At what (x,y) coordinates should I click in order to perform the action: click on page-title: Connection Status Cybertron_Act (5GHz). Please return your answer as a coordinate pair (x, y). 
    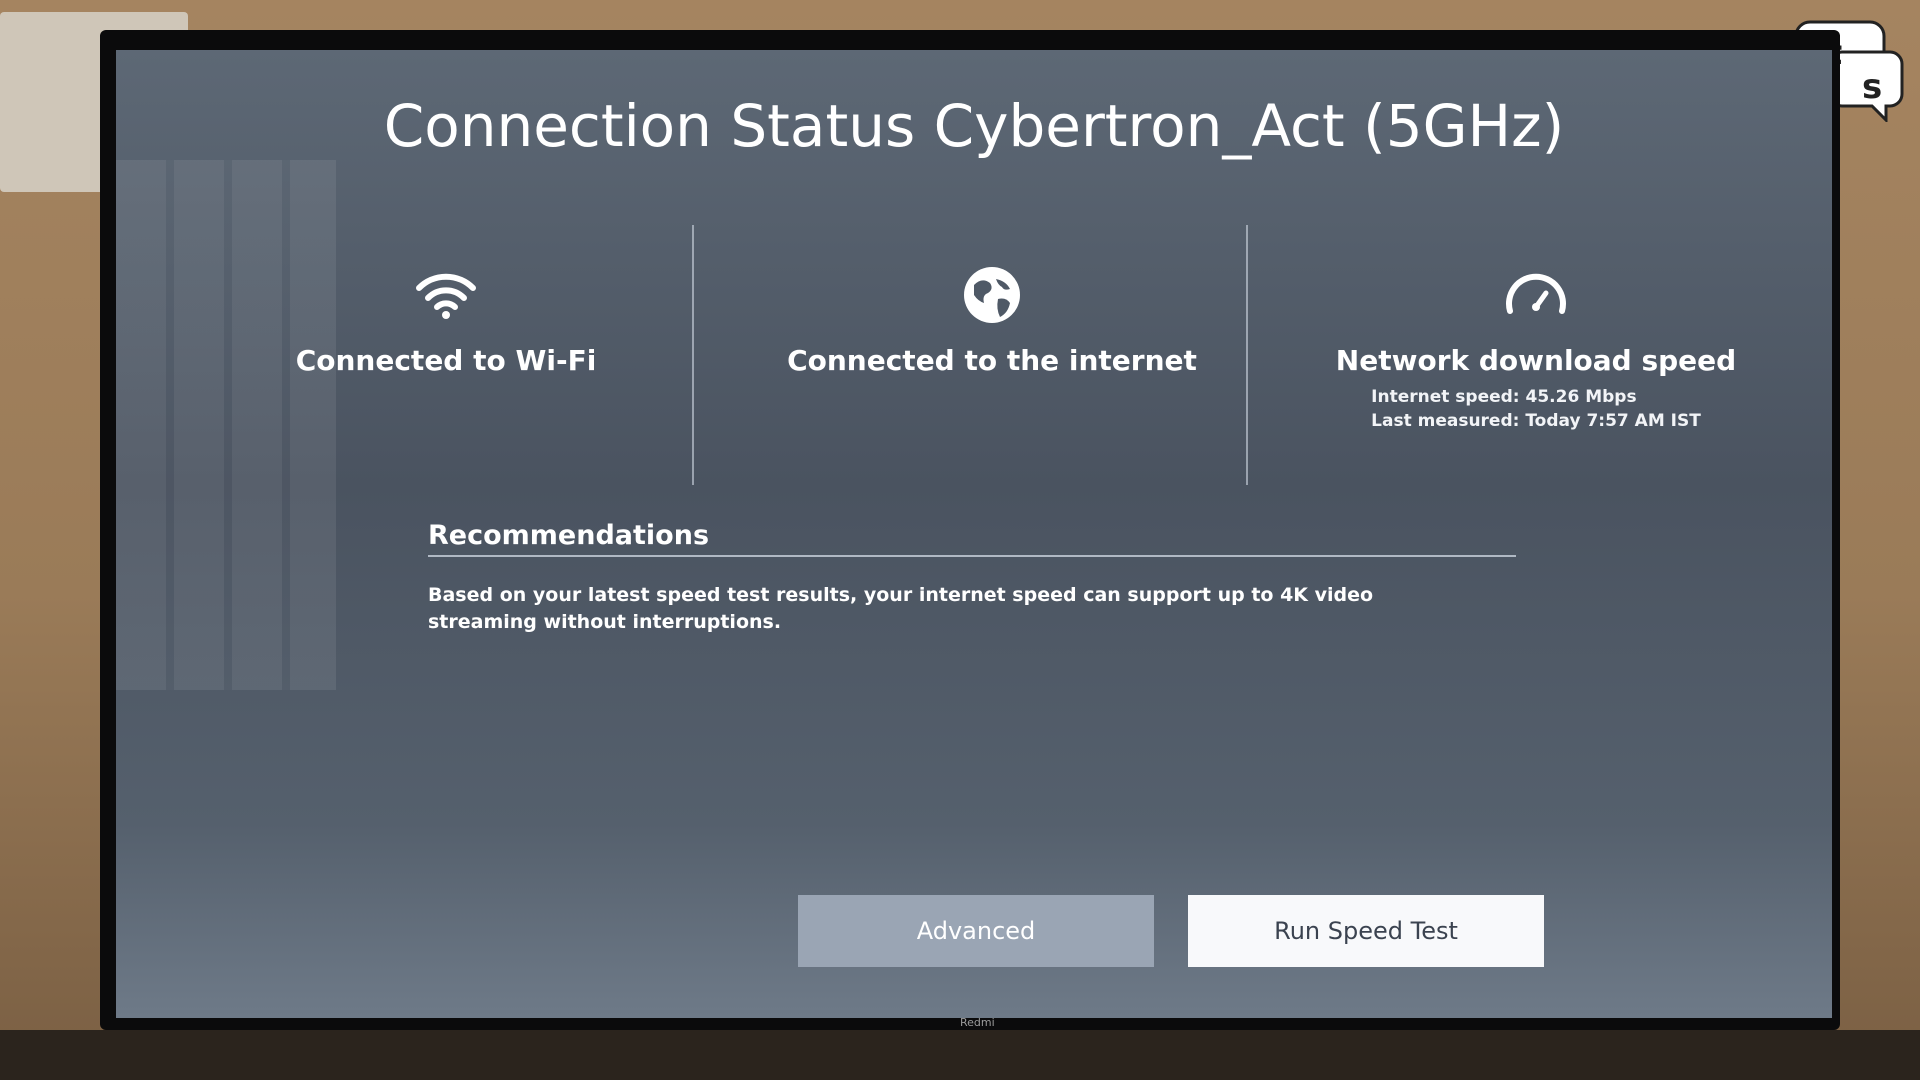
    Looking at the image, I should click on (974, 126).